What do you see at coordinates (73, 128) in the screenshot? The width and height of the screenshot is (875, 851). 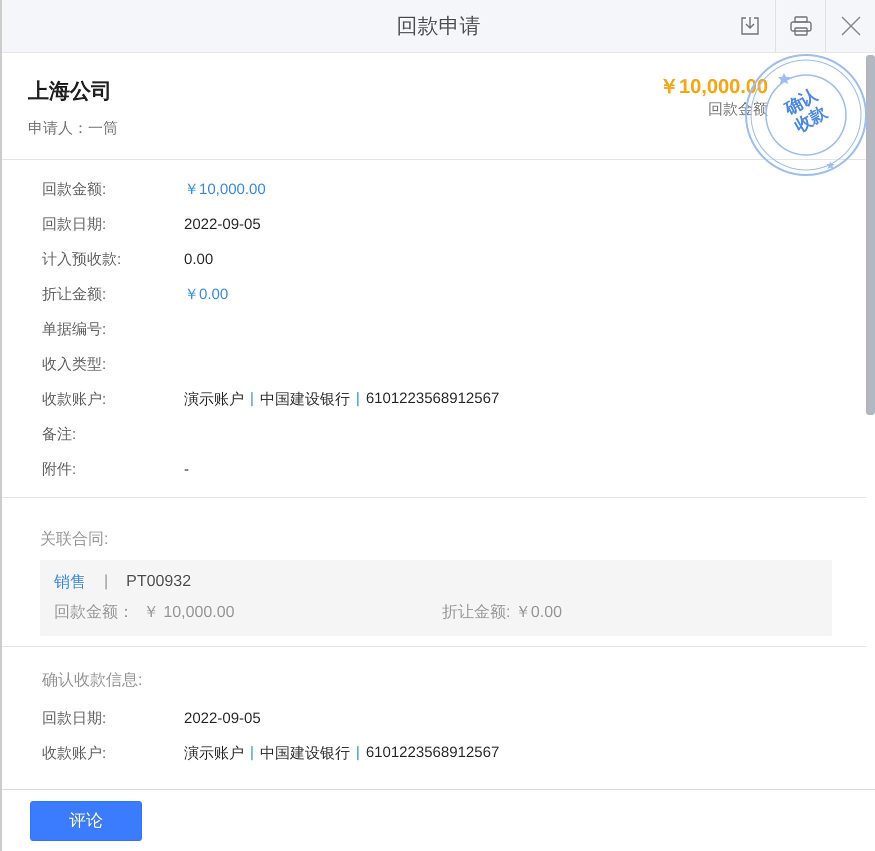 I see `applicant-text: 申请人：一筒` at bounding box center [73, 128].